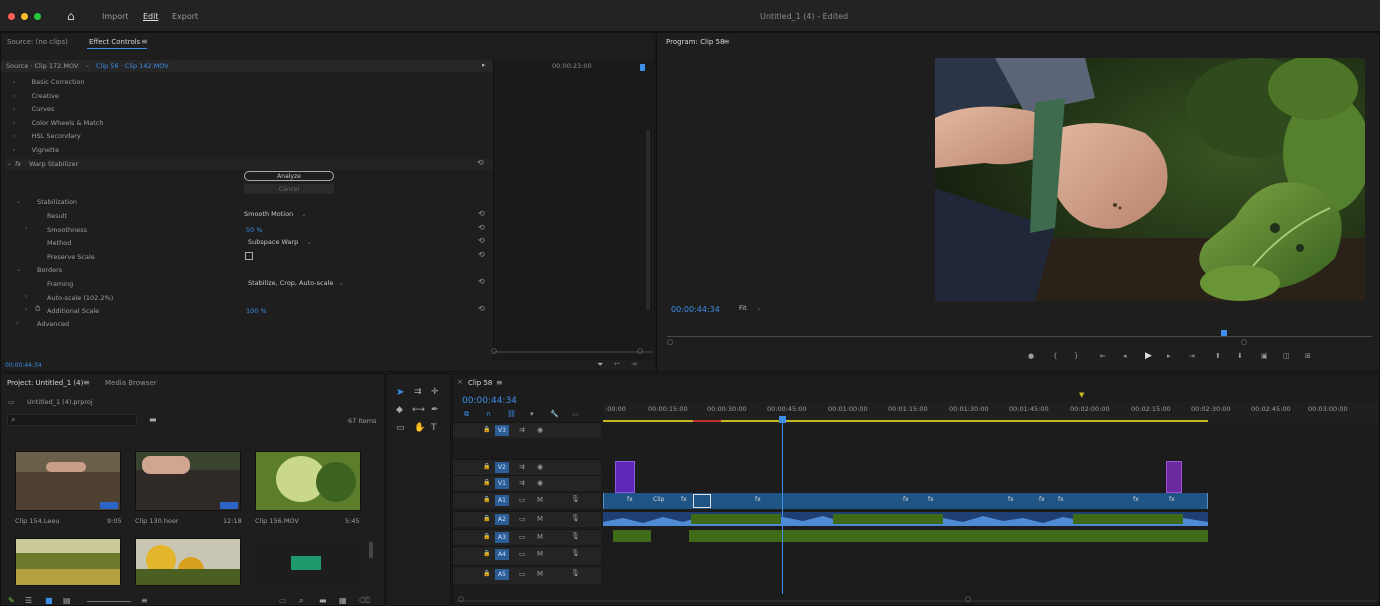 The height and width of the screenshot is (606, 1380). I want to click on reset-smoothness-icon: ⟲, so click(481, 227).